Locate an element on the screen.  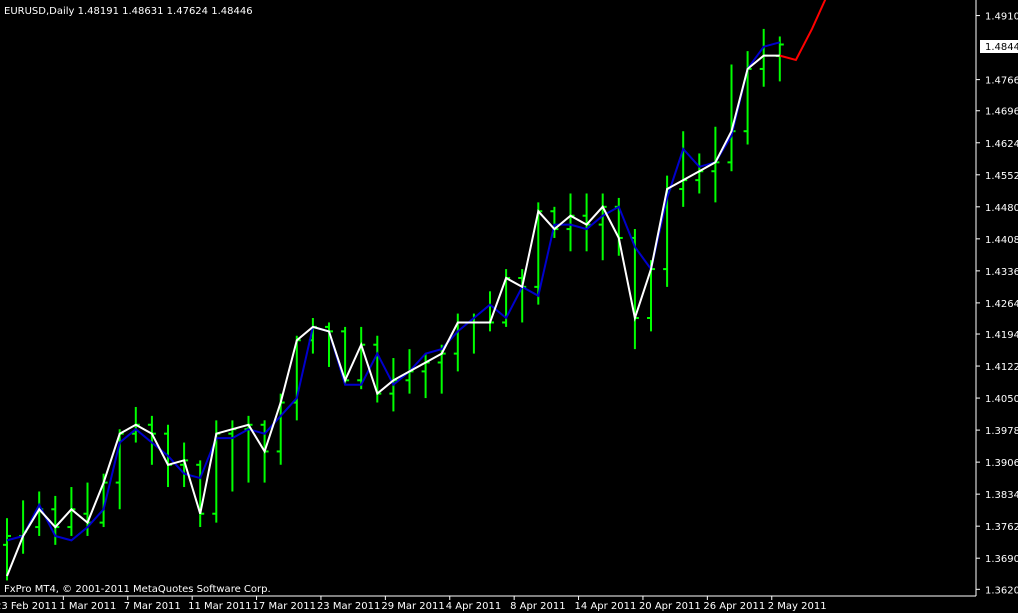
time-tick-label: 2 May 2011 is located at coordinates (797, 606).